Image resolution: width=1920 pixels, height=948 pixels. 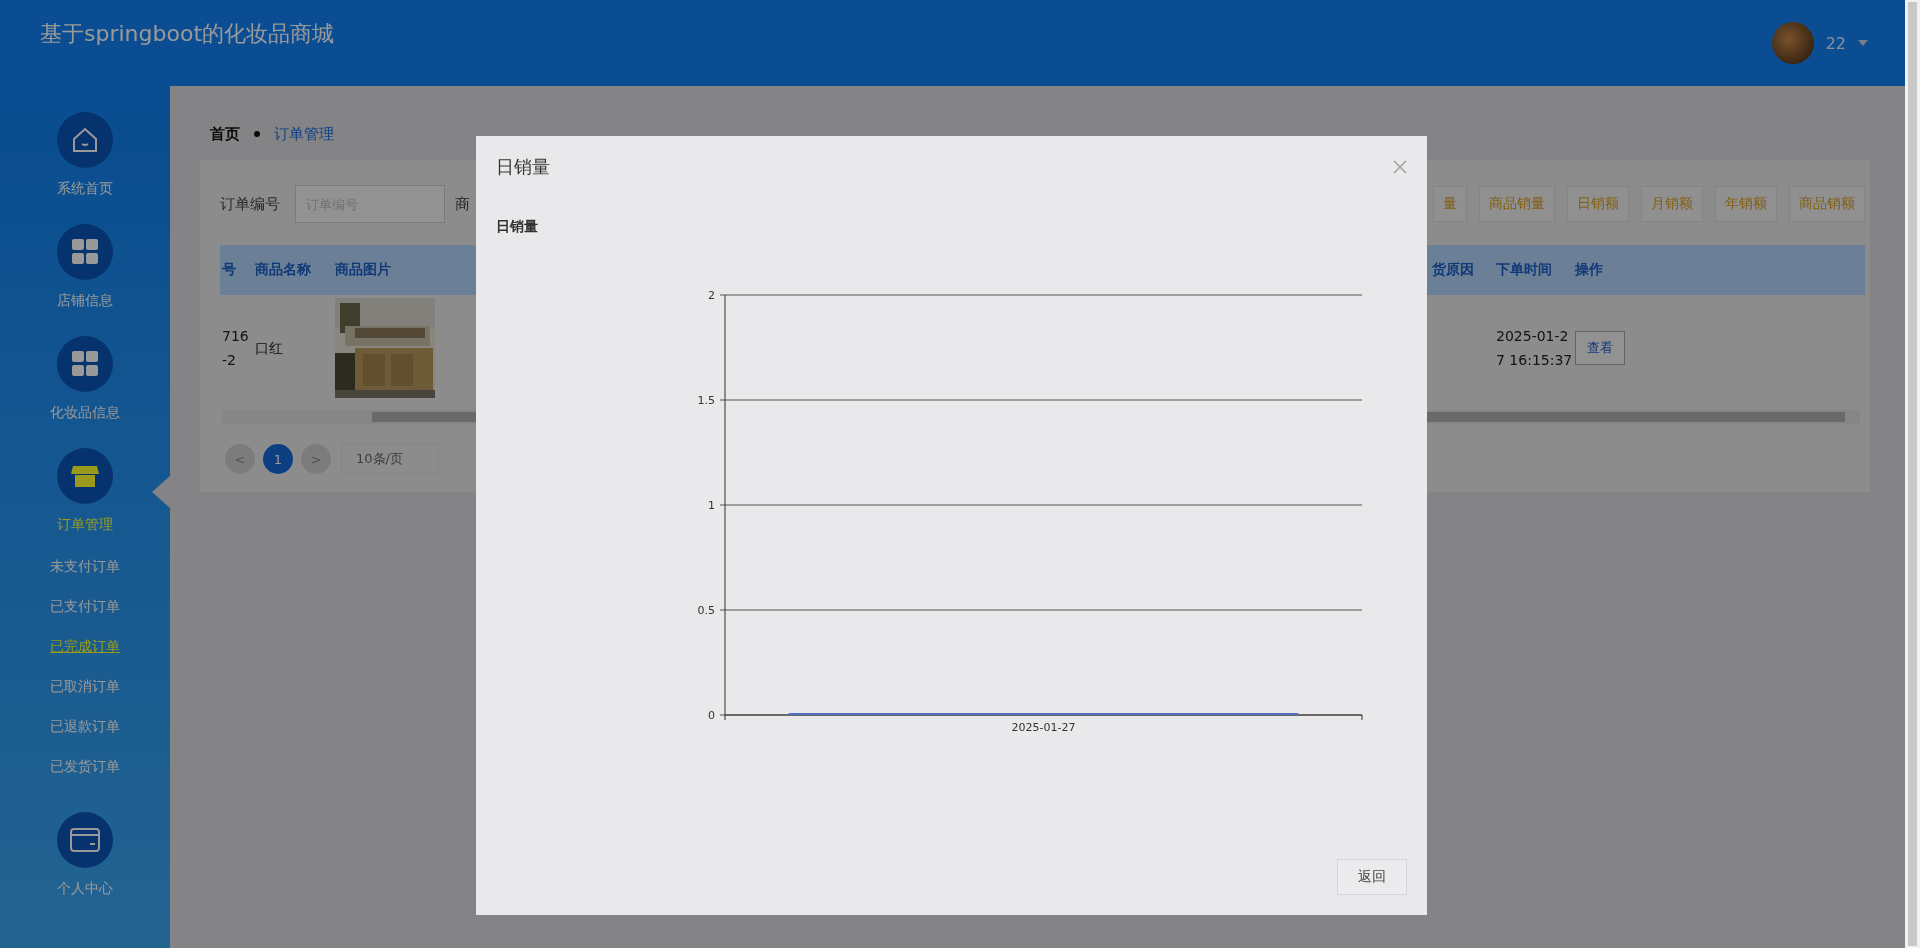 What do you see at coordinates (517, 227) in the screenshot?
I see `chart-title: 日销量` at bounding box center [517, 227].